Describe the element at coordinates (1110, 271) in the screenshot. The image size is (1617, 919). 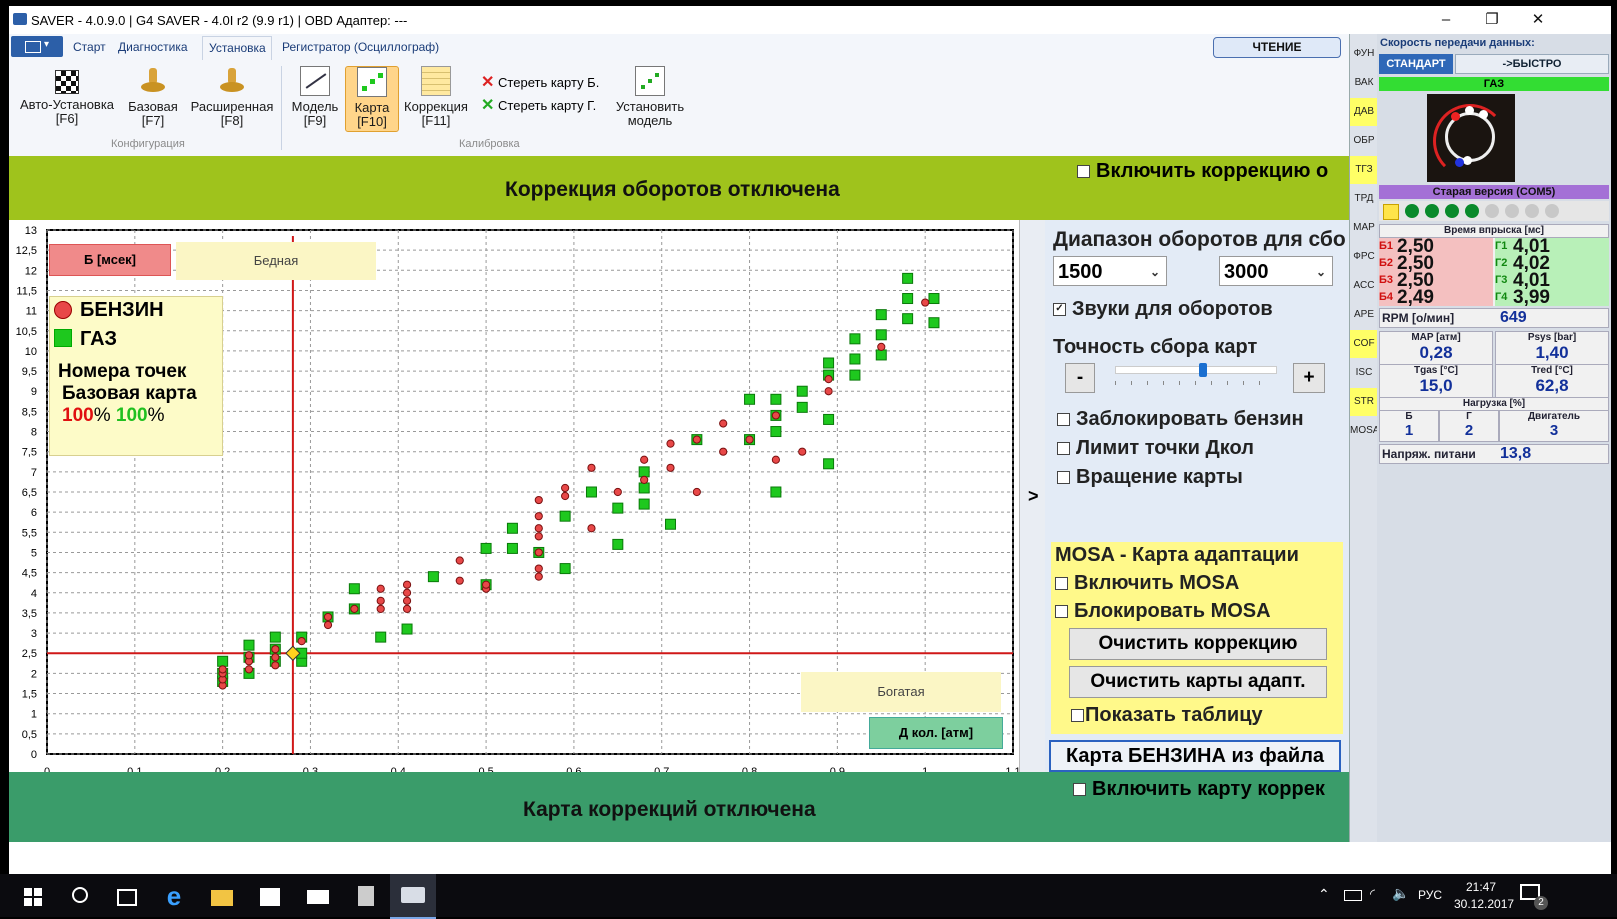
I see `rpm-min-select: 1500 ⌄` at that location.